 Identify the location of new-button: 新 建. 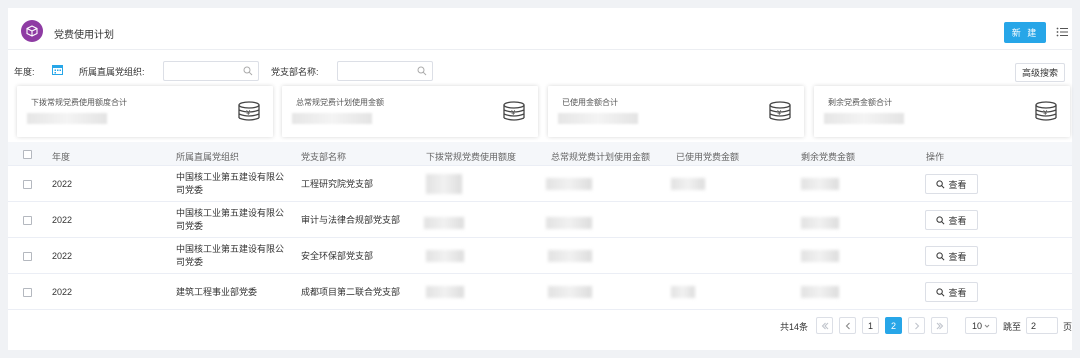
(1025, 32).